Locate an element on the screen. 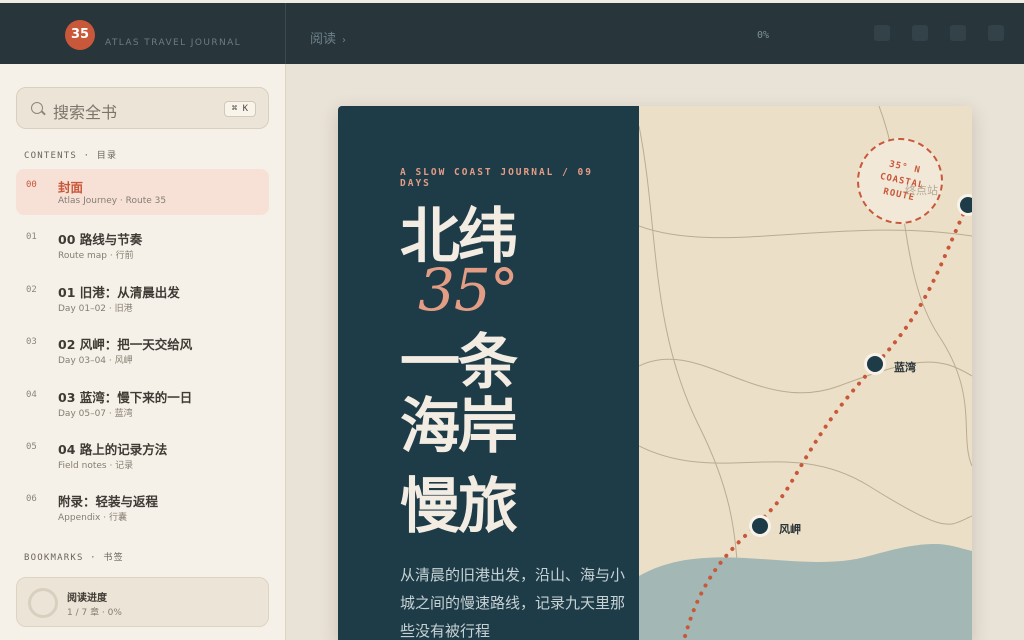 The image size is (1024, 640). toc-item: 04 03 蓝湾：慢下来的一日 Day 05–07 · 蓝湾 is located at coordinates (142, 402).